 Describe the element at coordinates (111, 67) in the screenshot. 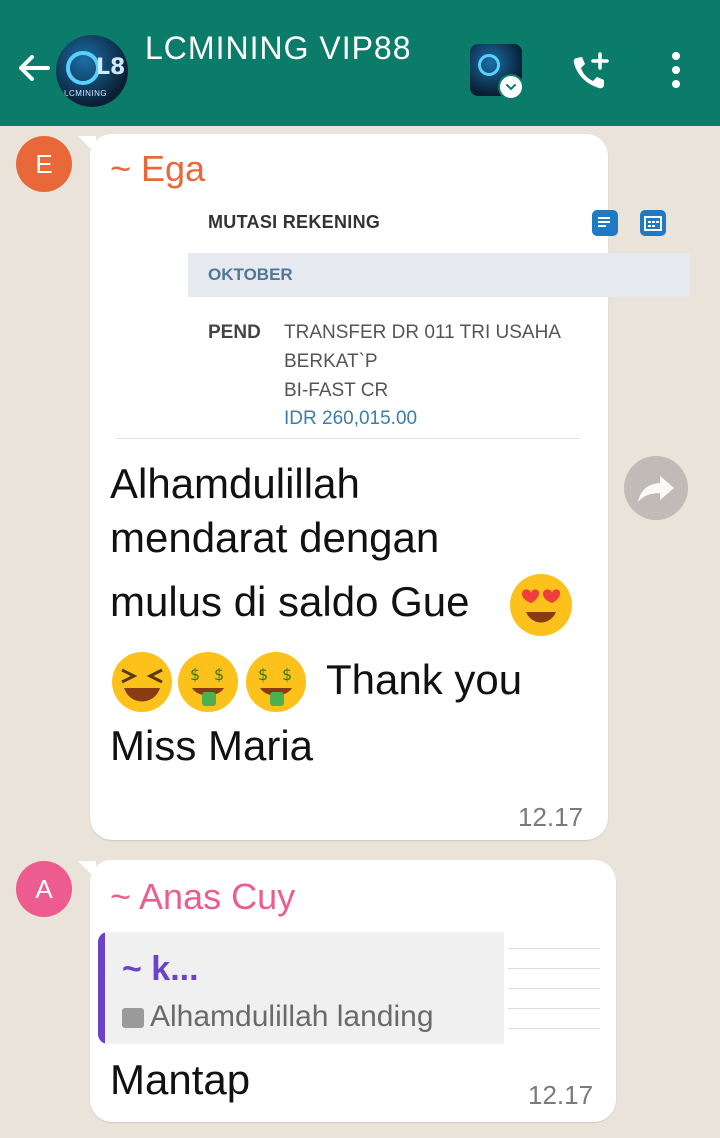

I see `avatar-logo-text: L8` at that location.